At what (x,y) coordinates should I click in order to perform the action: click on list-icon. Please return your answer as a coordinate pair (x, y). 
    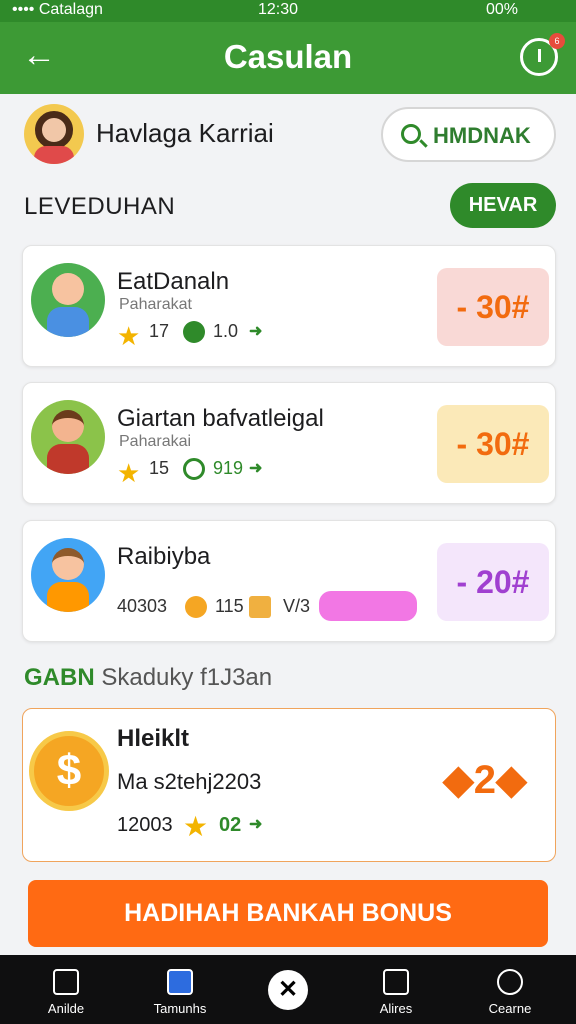
    Looking at the image, I should click on (396, 982).